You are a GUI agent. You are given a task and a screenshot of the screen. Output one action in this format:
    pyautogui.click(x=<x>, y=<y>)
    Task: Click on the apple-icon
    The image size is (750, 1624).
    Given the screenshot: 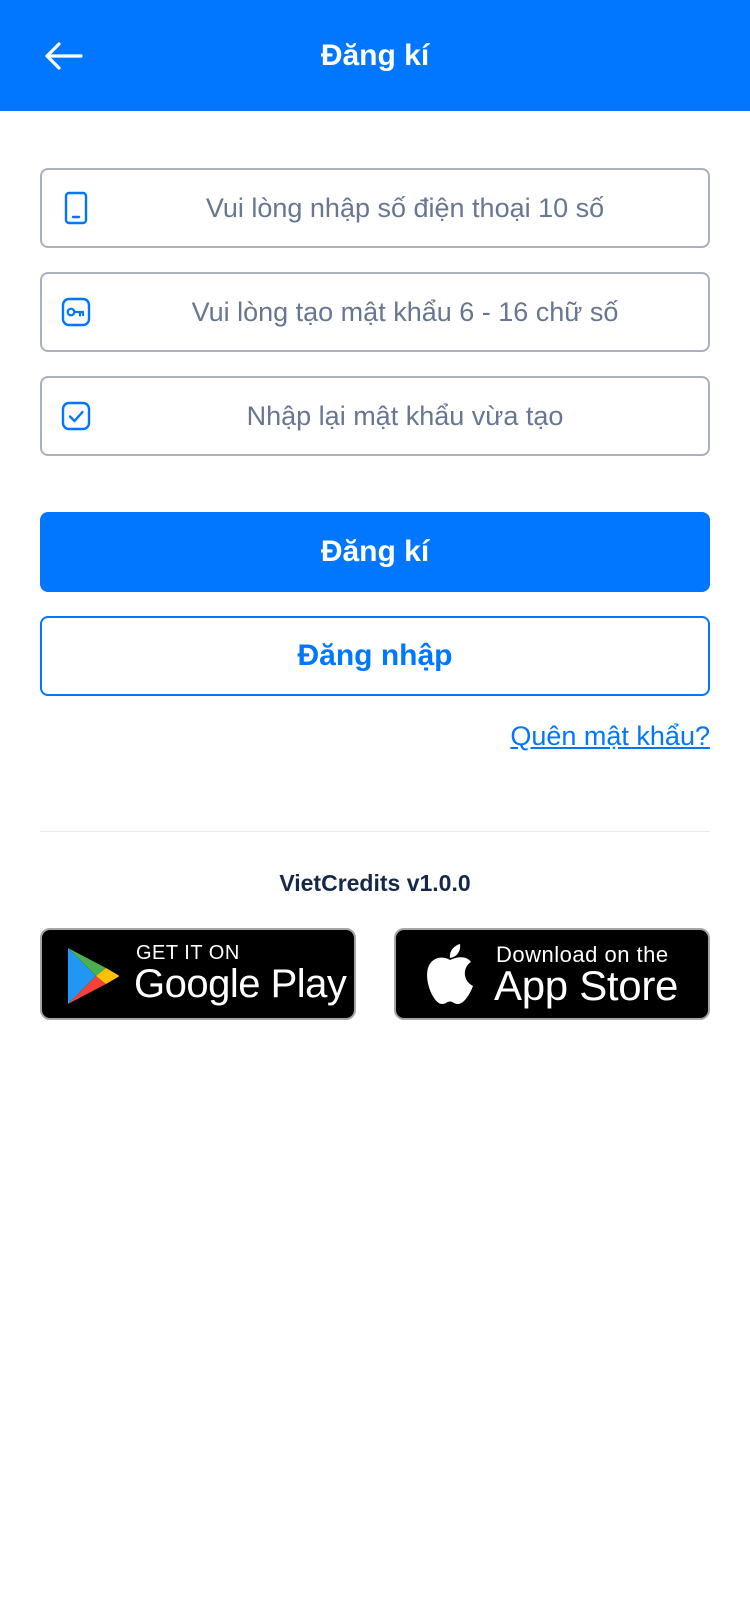 What is the action you would take?
    pyautogui.click(x=450, y=974)
    